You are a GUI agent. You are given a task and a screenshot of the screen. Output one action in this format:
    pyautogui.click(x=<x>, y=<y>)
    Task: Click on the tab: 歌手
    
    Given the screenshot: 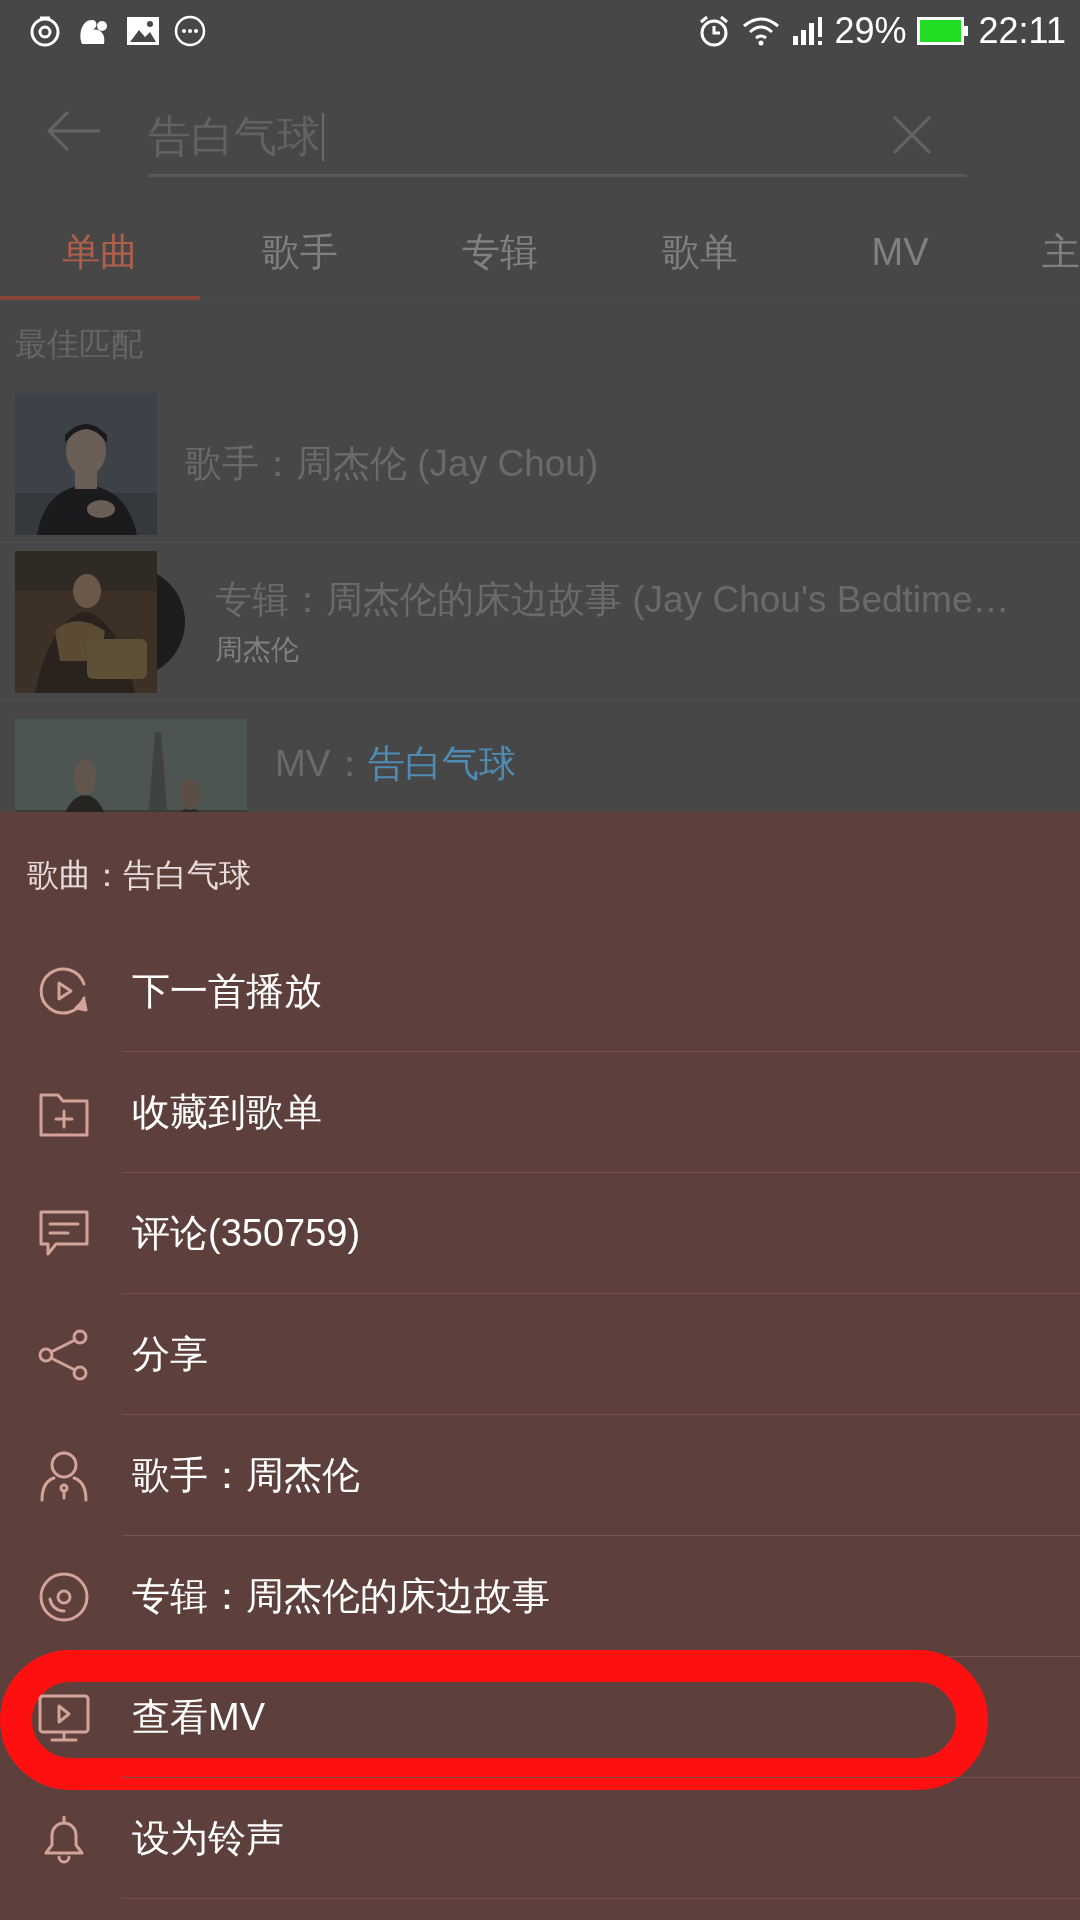 What is the action you would take?
    pyautogui.click(x=300, y=250)
    